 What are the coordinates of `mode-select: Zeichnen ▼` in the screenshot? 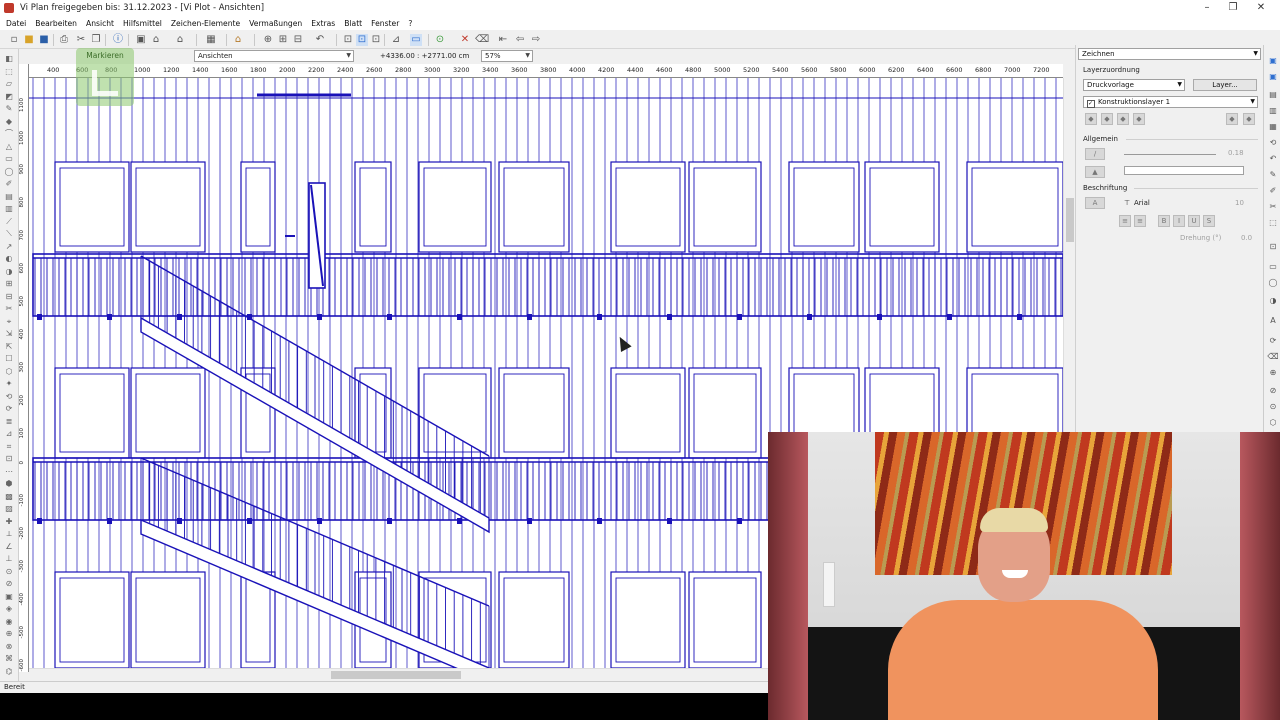 It's located at (1169, 54).